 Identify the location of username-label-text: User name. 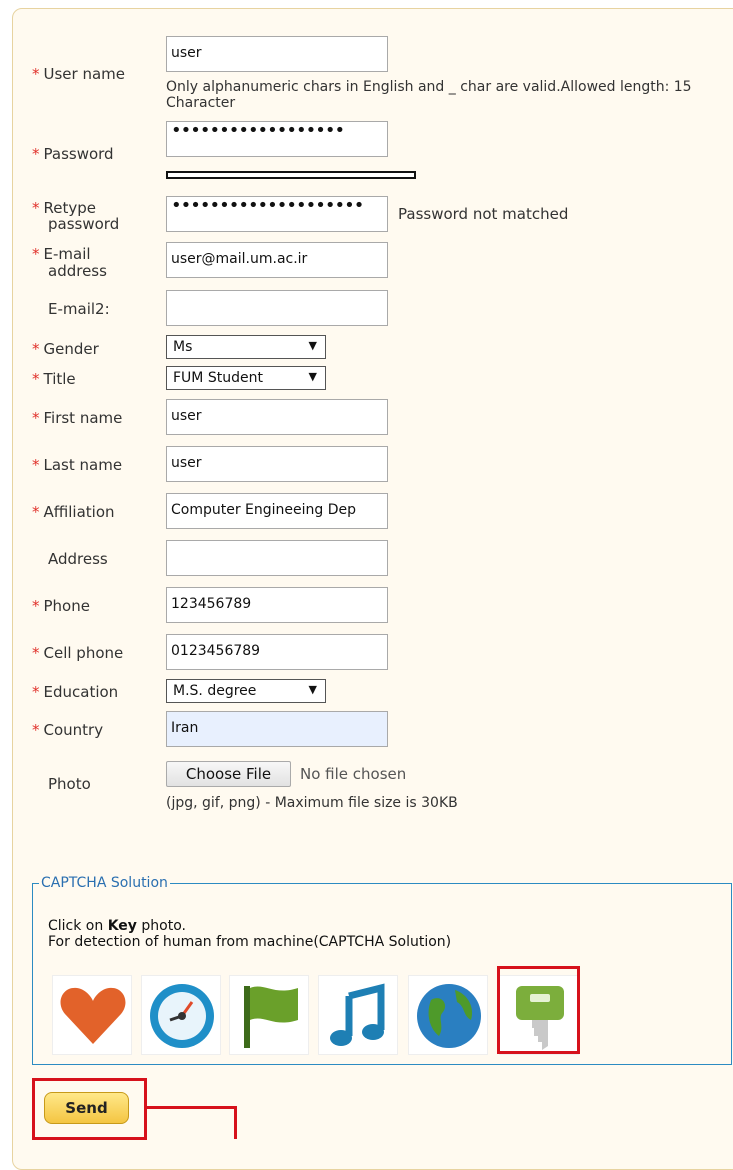
(84, 74).